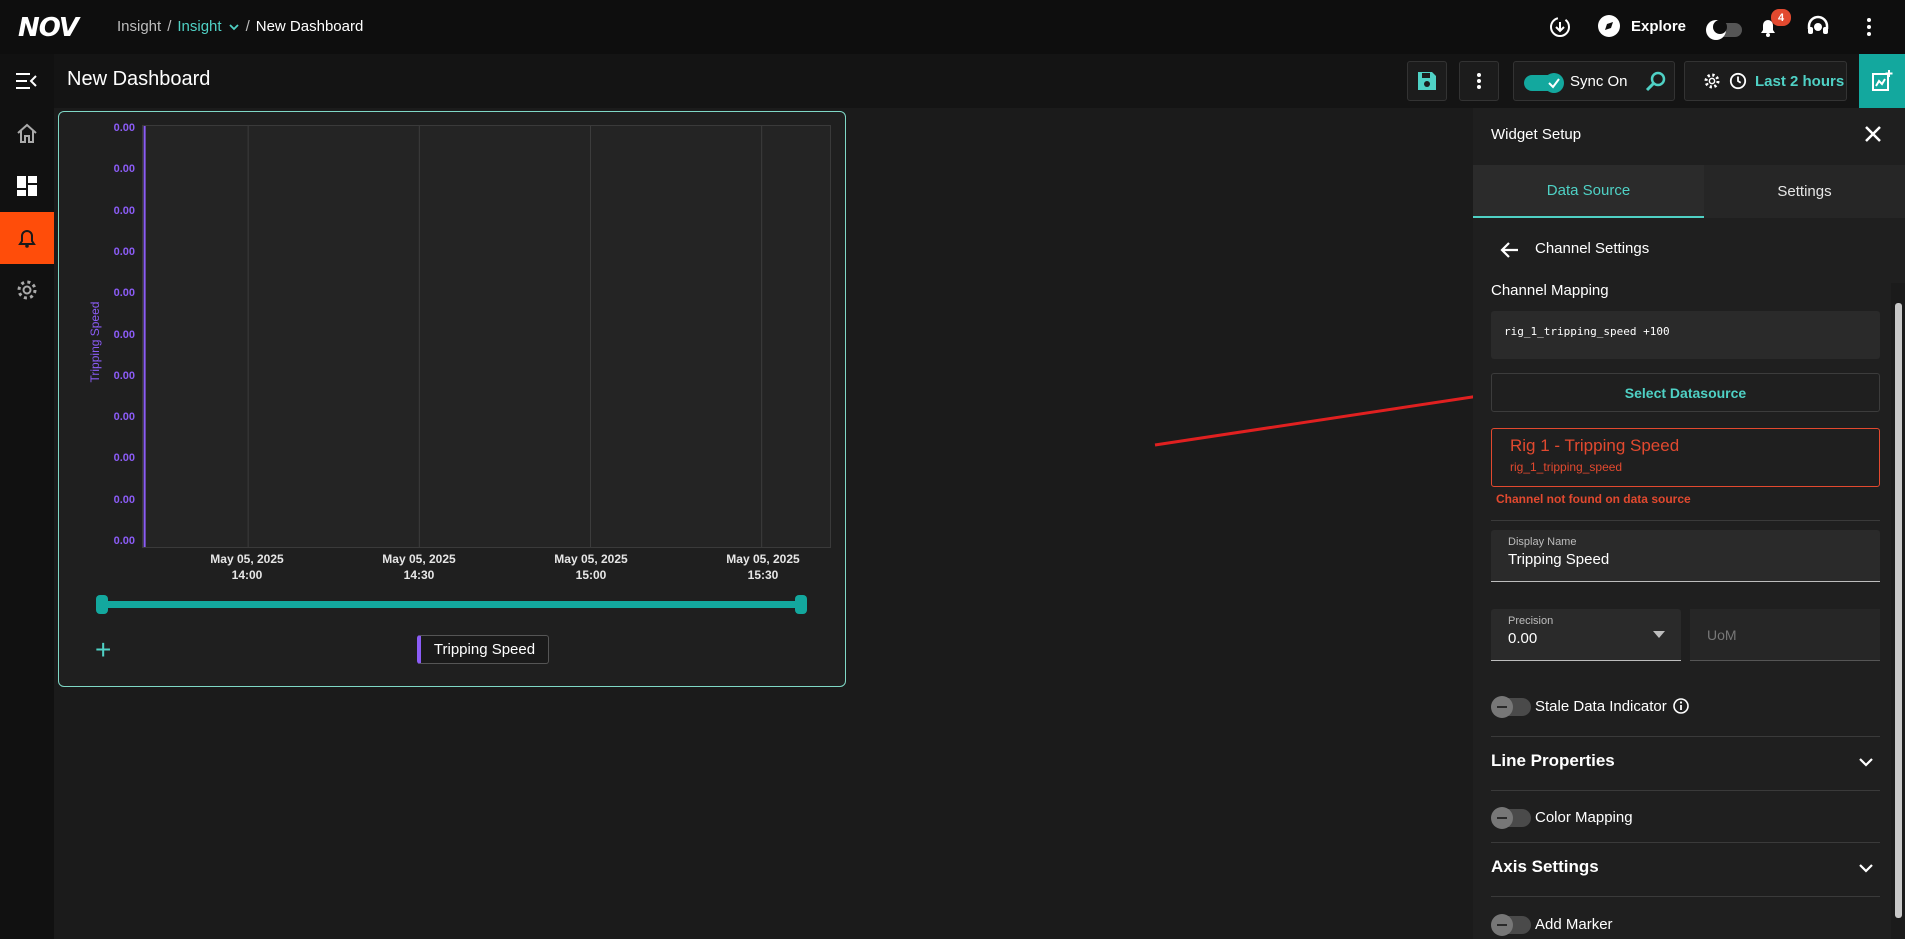 Image resolution: width=1905 pixels, height=939 pixels. Describe the element at coordinates (1523, 638) in the screenshot. I see `precision-value: 0.00` at that location.